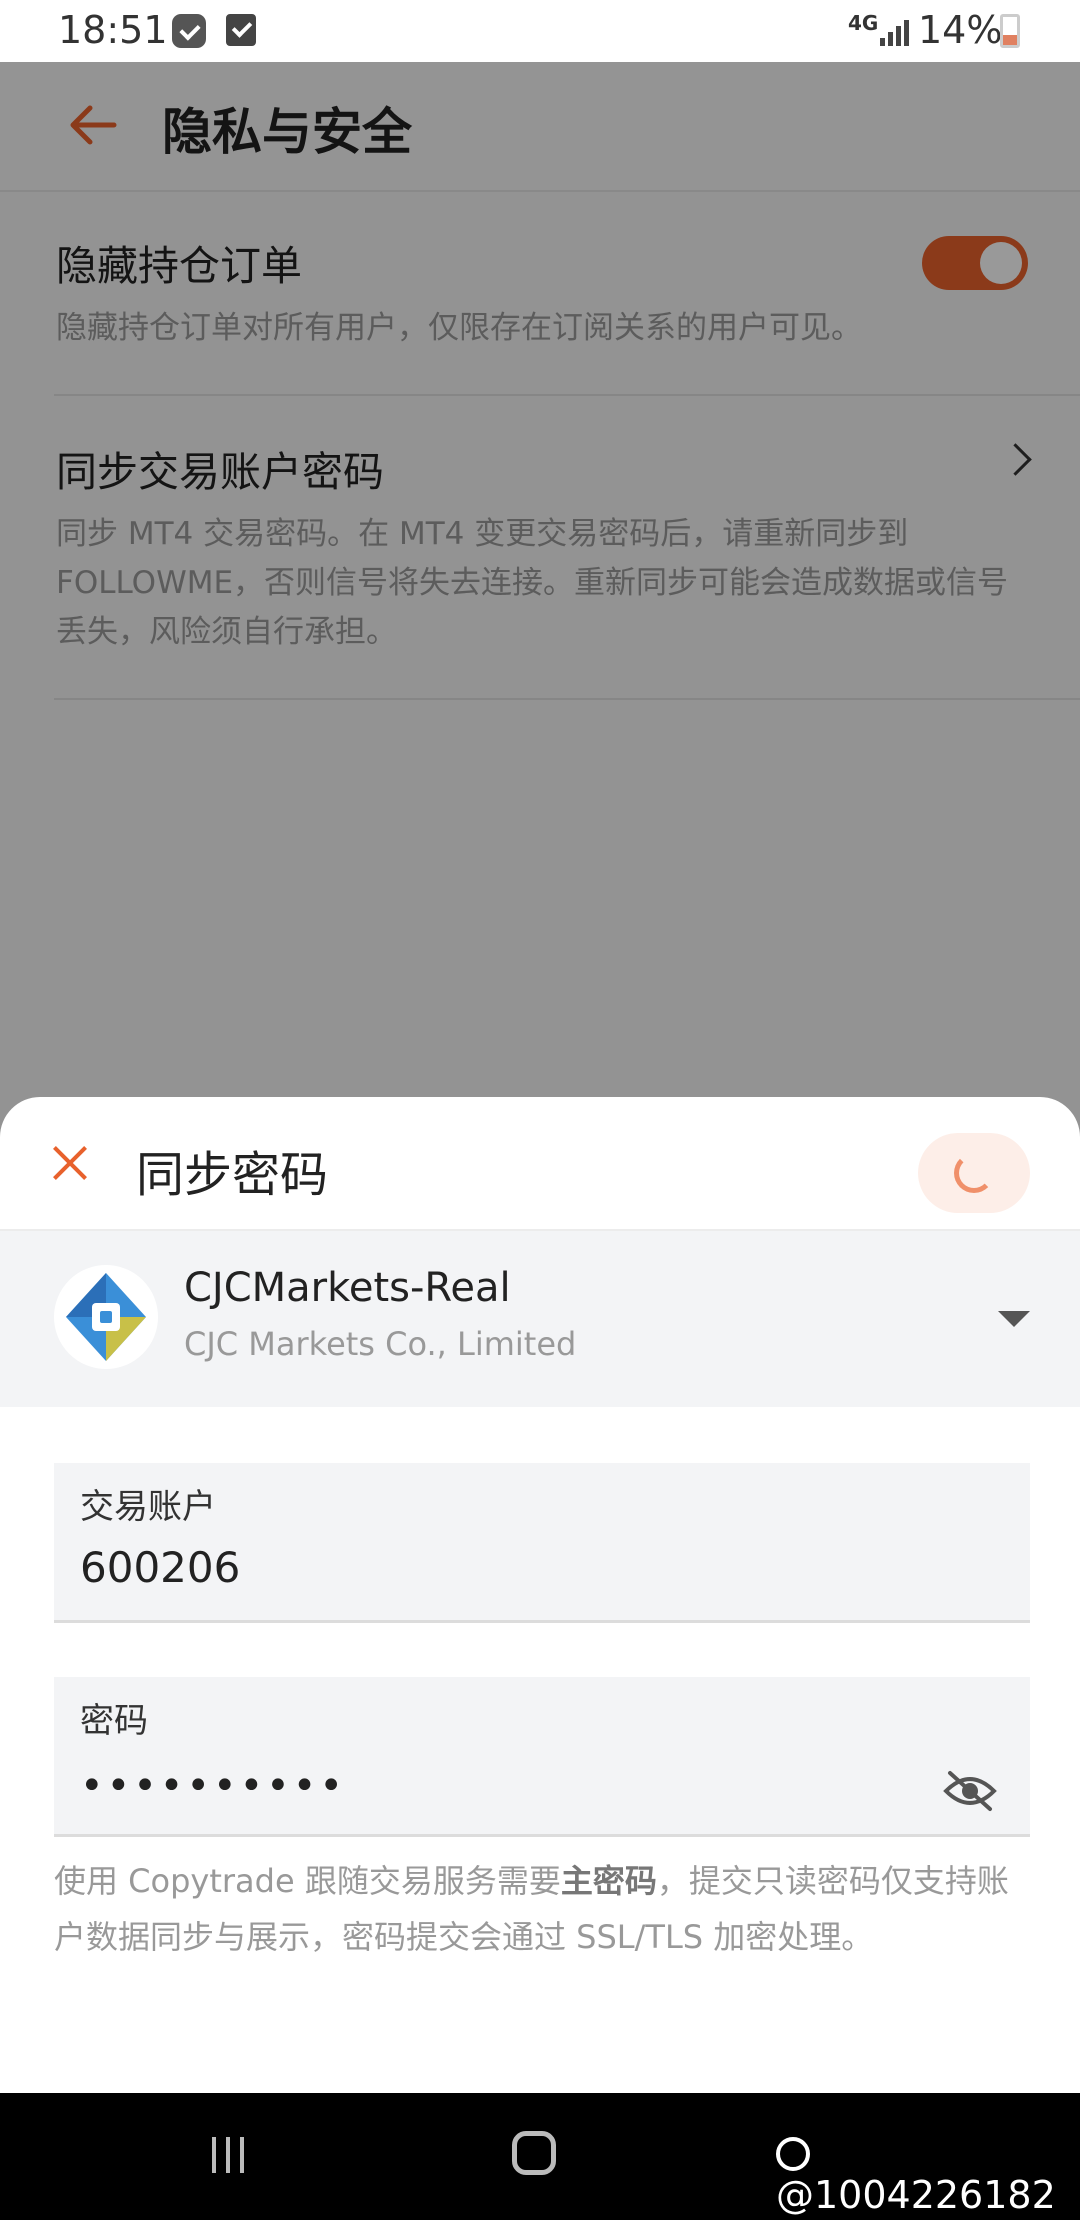 The image size is (1080, 2220). I want to click on system-nav-bar: @1004226182, so click(540, 2156).